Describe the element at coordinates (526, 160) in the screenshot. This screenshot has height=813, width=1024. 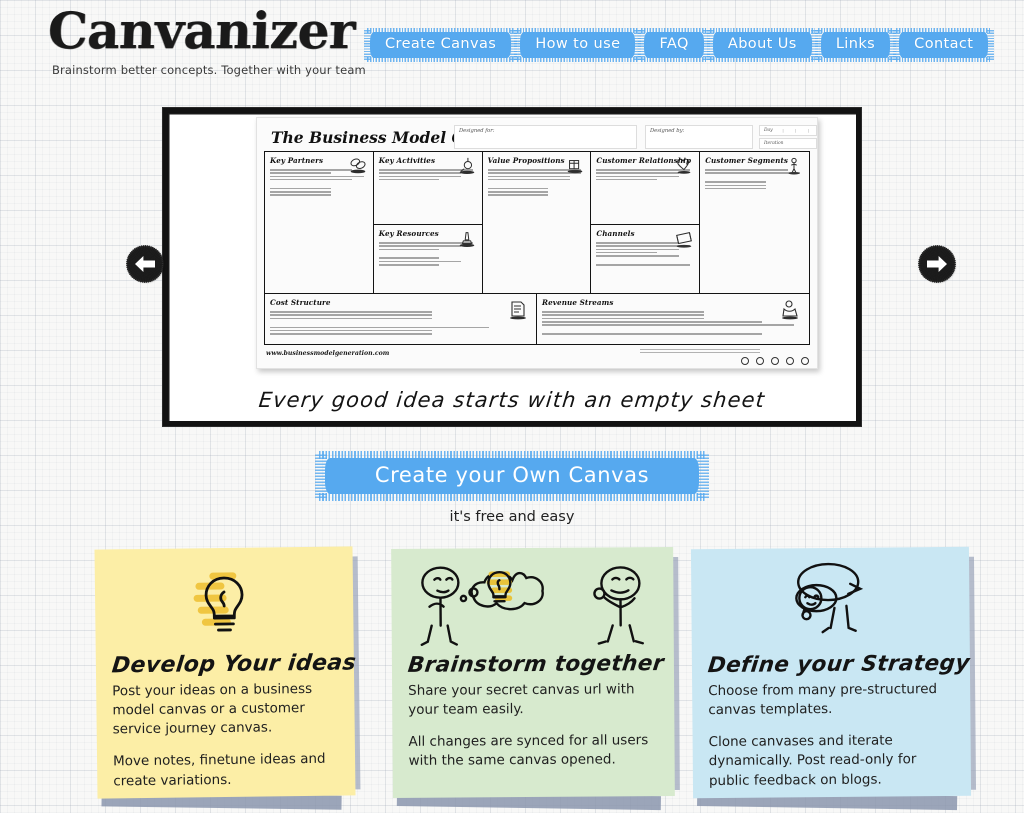
I see `block-title: Value Propositions` at that location.